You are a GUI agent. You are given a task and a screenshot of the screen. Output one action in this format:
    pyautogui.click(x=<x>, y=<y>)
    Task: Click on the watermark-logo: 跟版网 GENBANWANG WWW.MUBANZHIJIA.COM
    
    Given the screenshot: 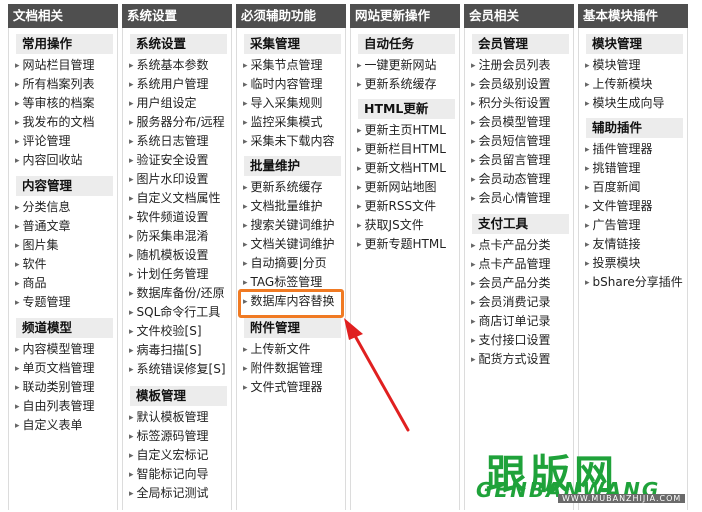 What is the action you would take?
    pyautogui.click(x=585, y=478)
    